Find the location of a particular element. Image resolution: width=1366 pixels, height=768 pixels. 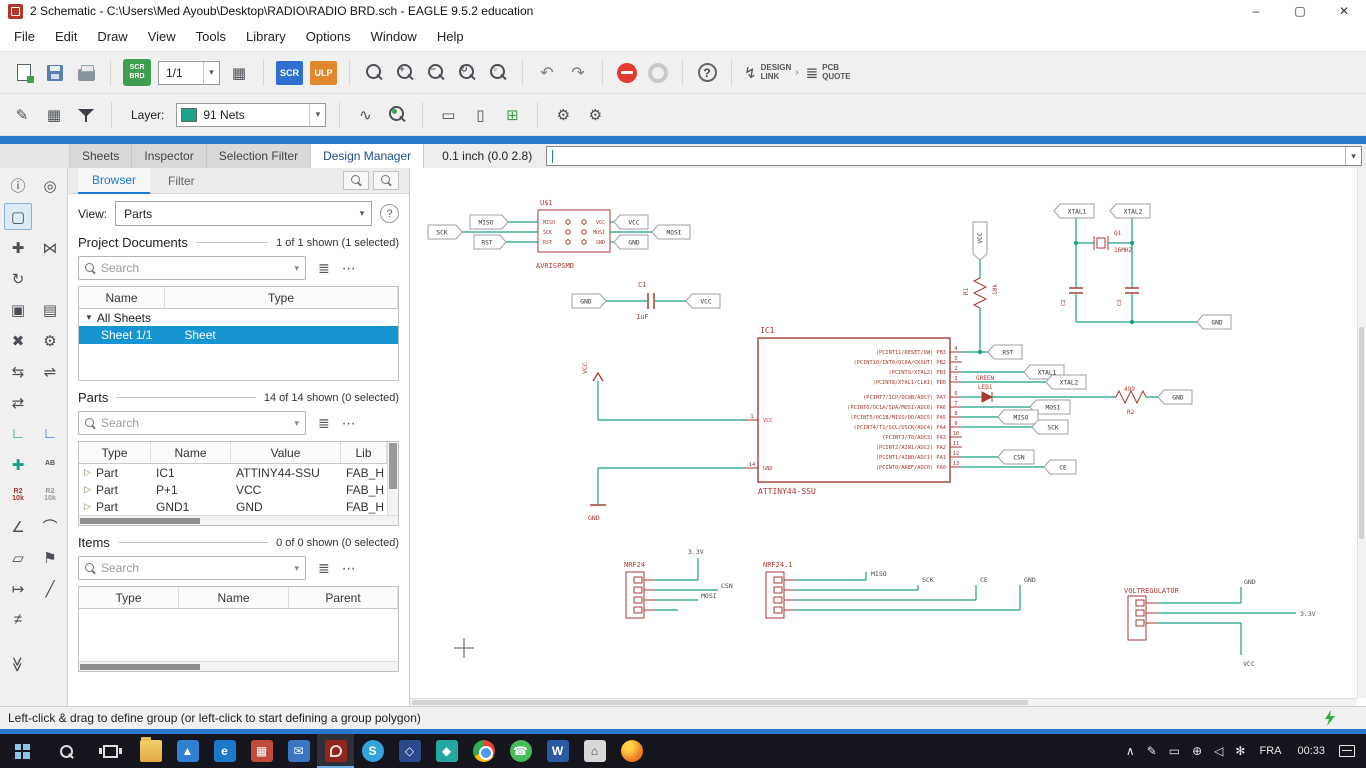

bus-icon: ∟ is located at coordinates (50, 433).